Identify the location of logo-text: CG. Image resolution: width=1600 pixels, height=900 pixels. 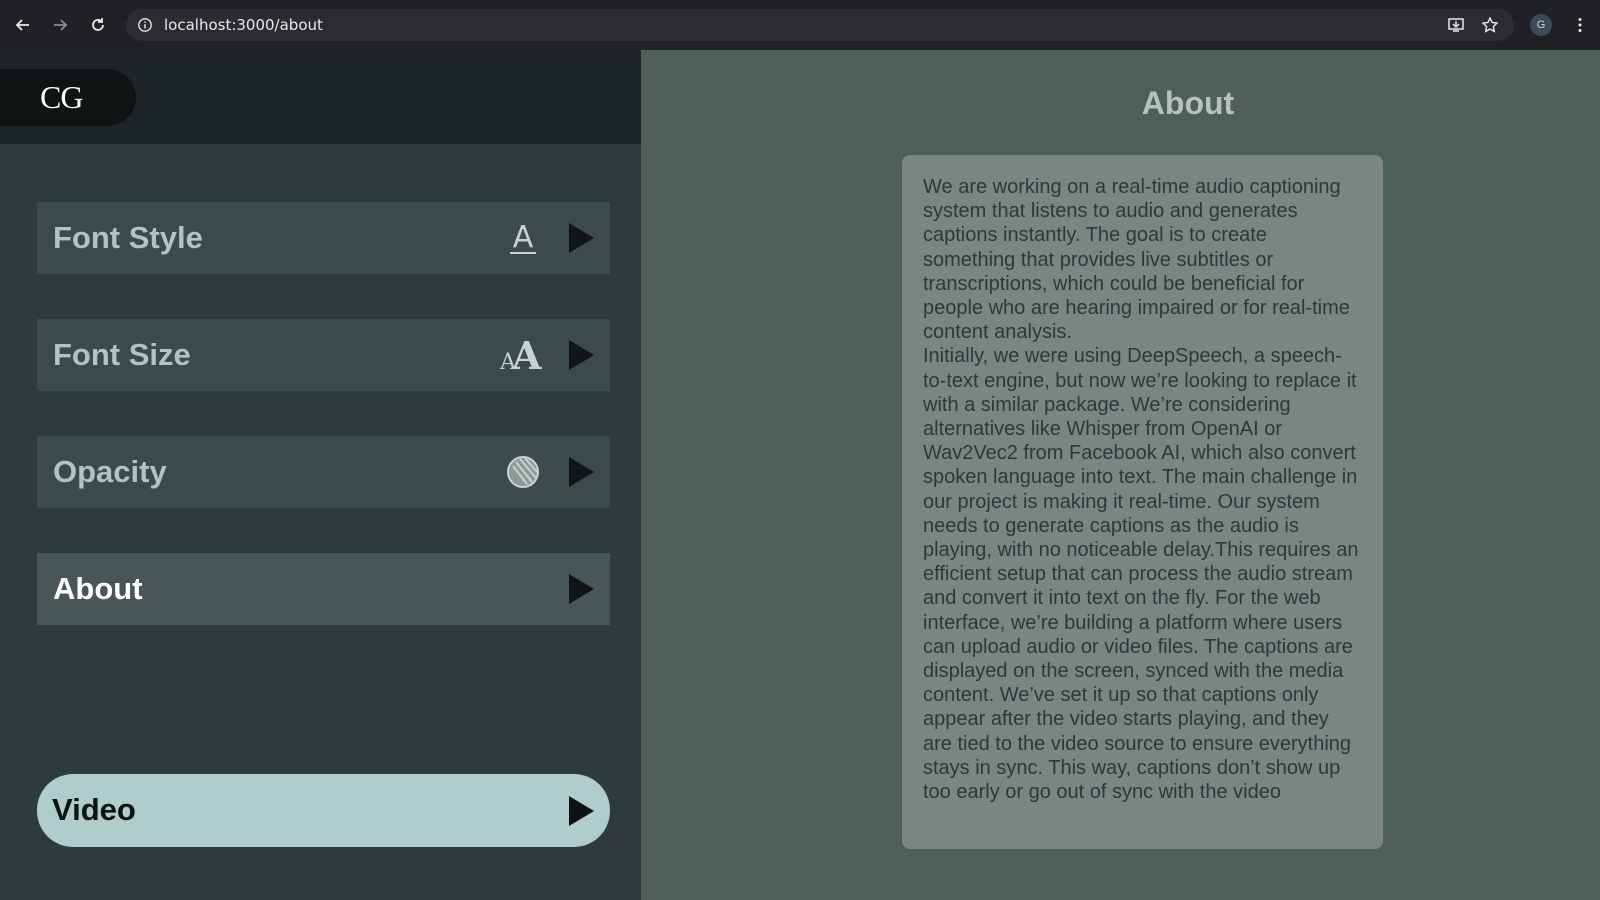
(61, 97).